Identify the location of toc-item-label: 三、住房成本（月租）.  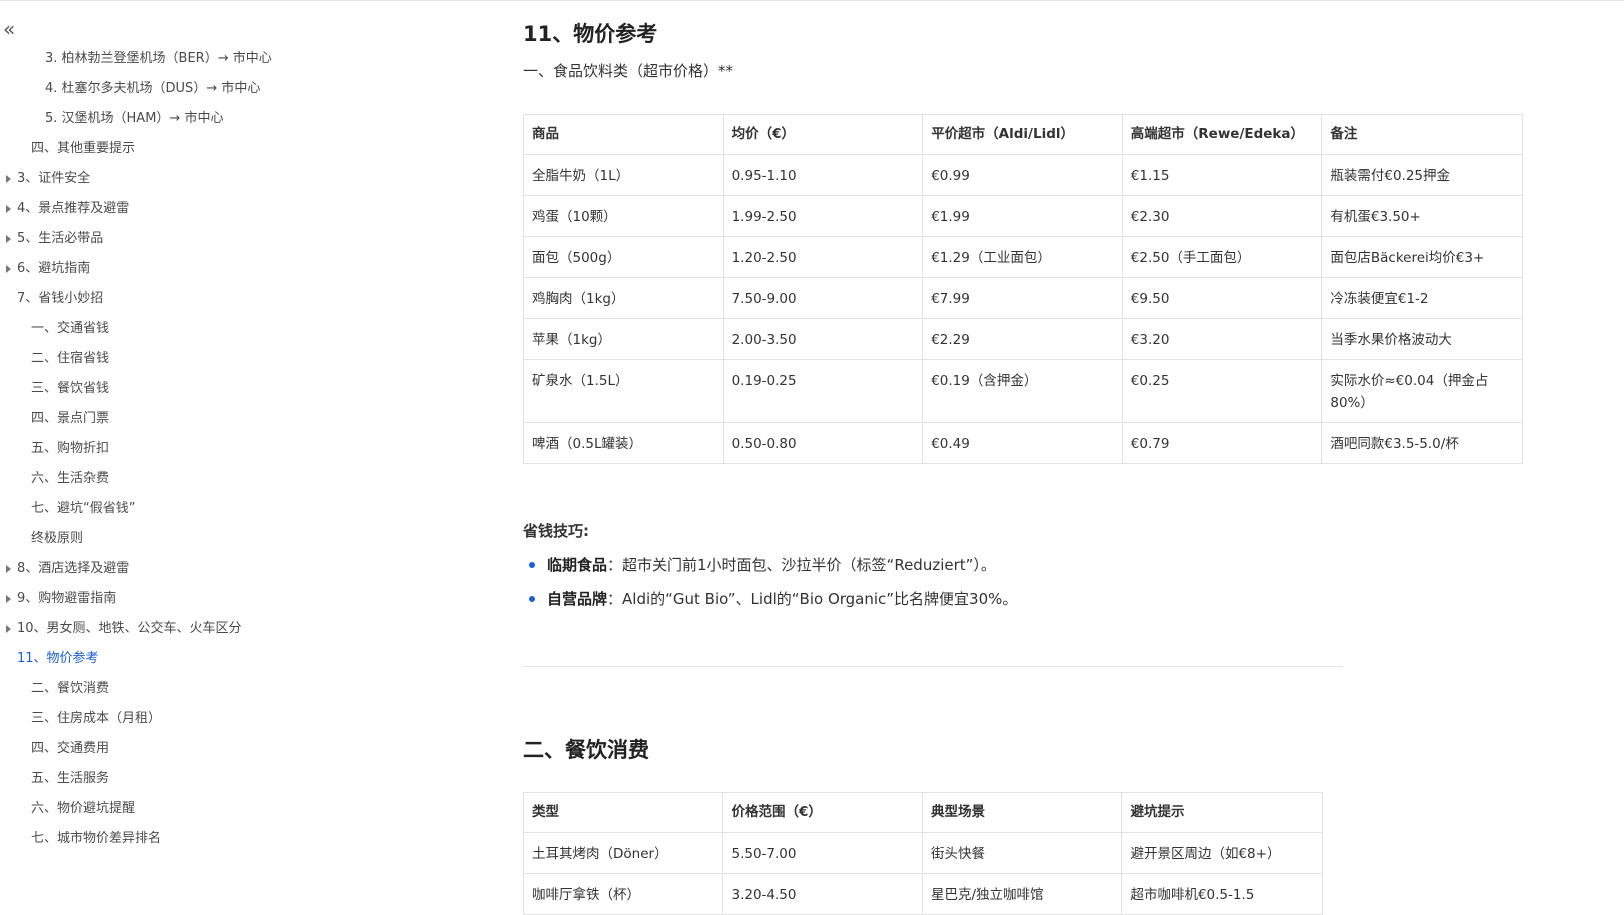
(96, 718).